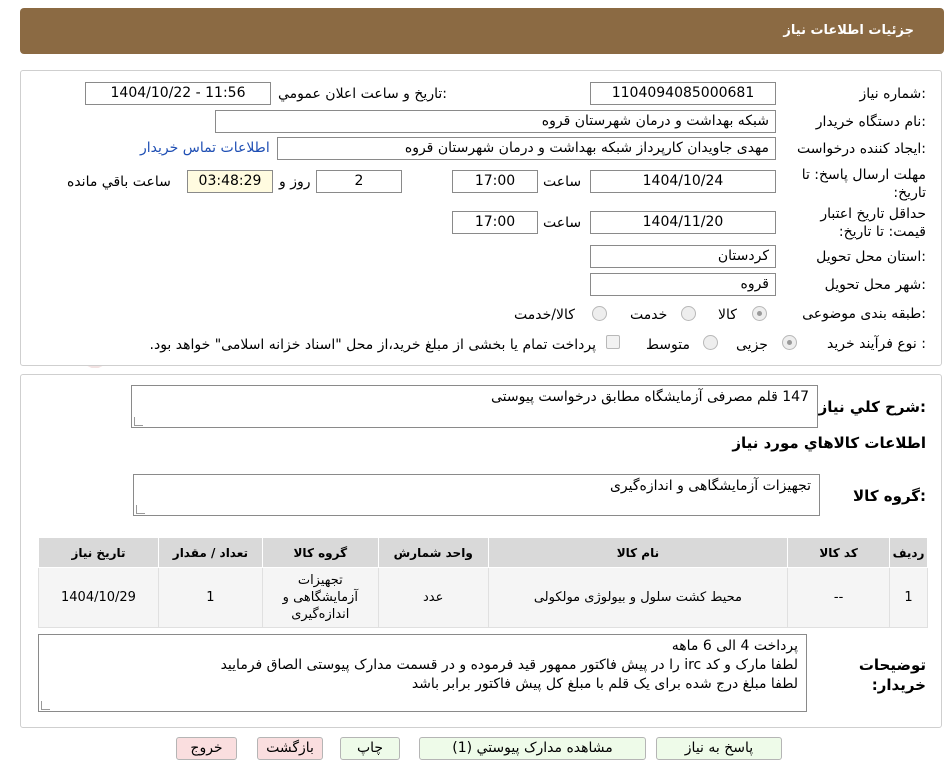 The image size is (944, 781). Describe the element at coordinates (752, 345) in the screenshot. I see `process-option-minor: جزیی` at that location.